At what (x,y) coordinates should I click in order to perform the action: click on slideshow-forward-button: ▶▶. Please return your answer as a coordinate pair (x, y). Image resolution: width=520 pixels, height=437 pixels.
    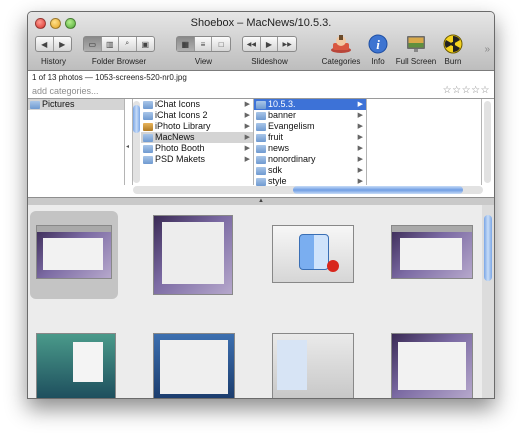
    Looking at the image, I should click on (287, 44).